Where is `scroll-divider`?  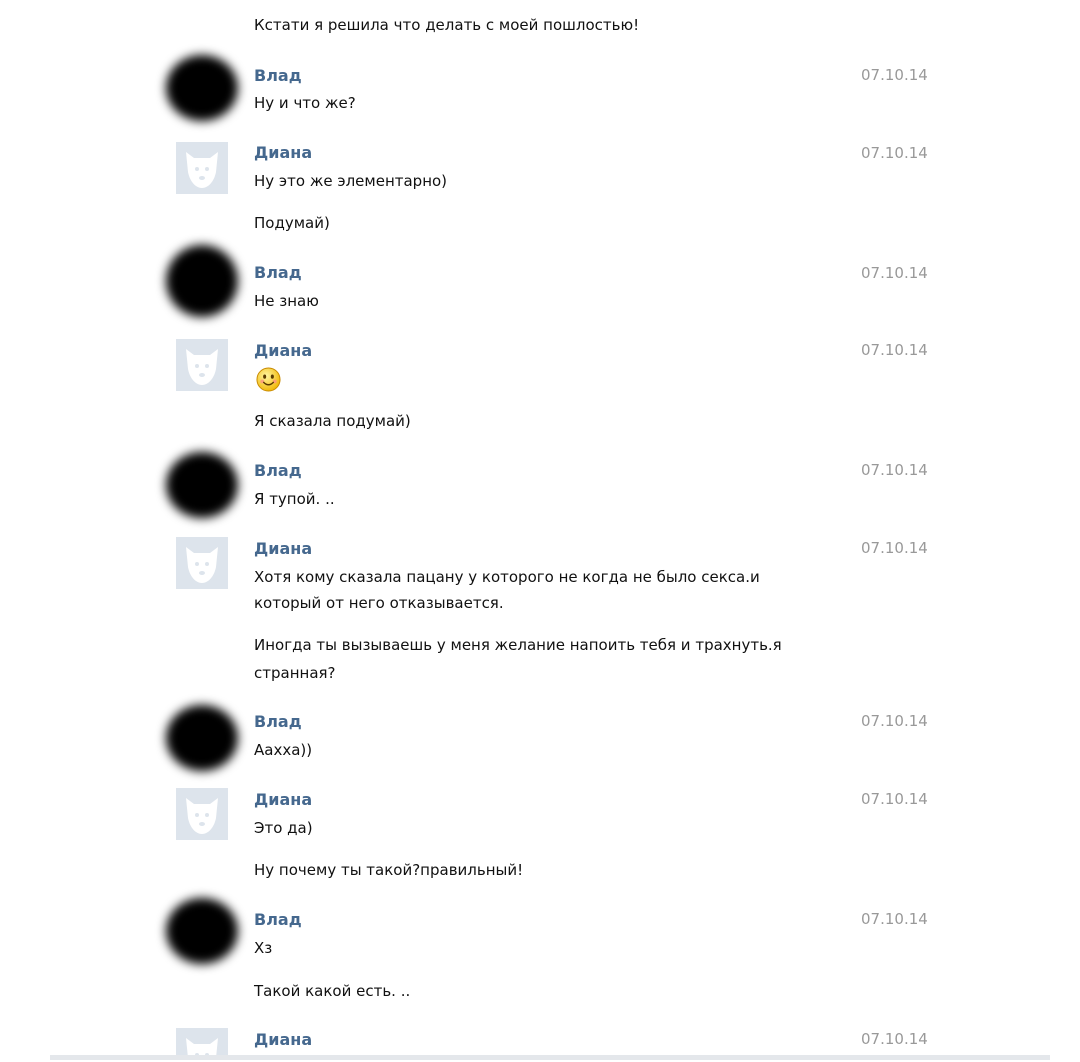
scroll-divider is located at coordinates (550, 1057).